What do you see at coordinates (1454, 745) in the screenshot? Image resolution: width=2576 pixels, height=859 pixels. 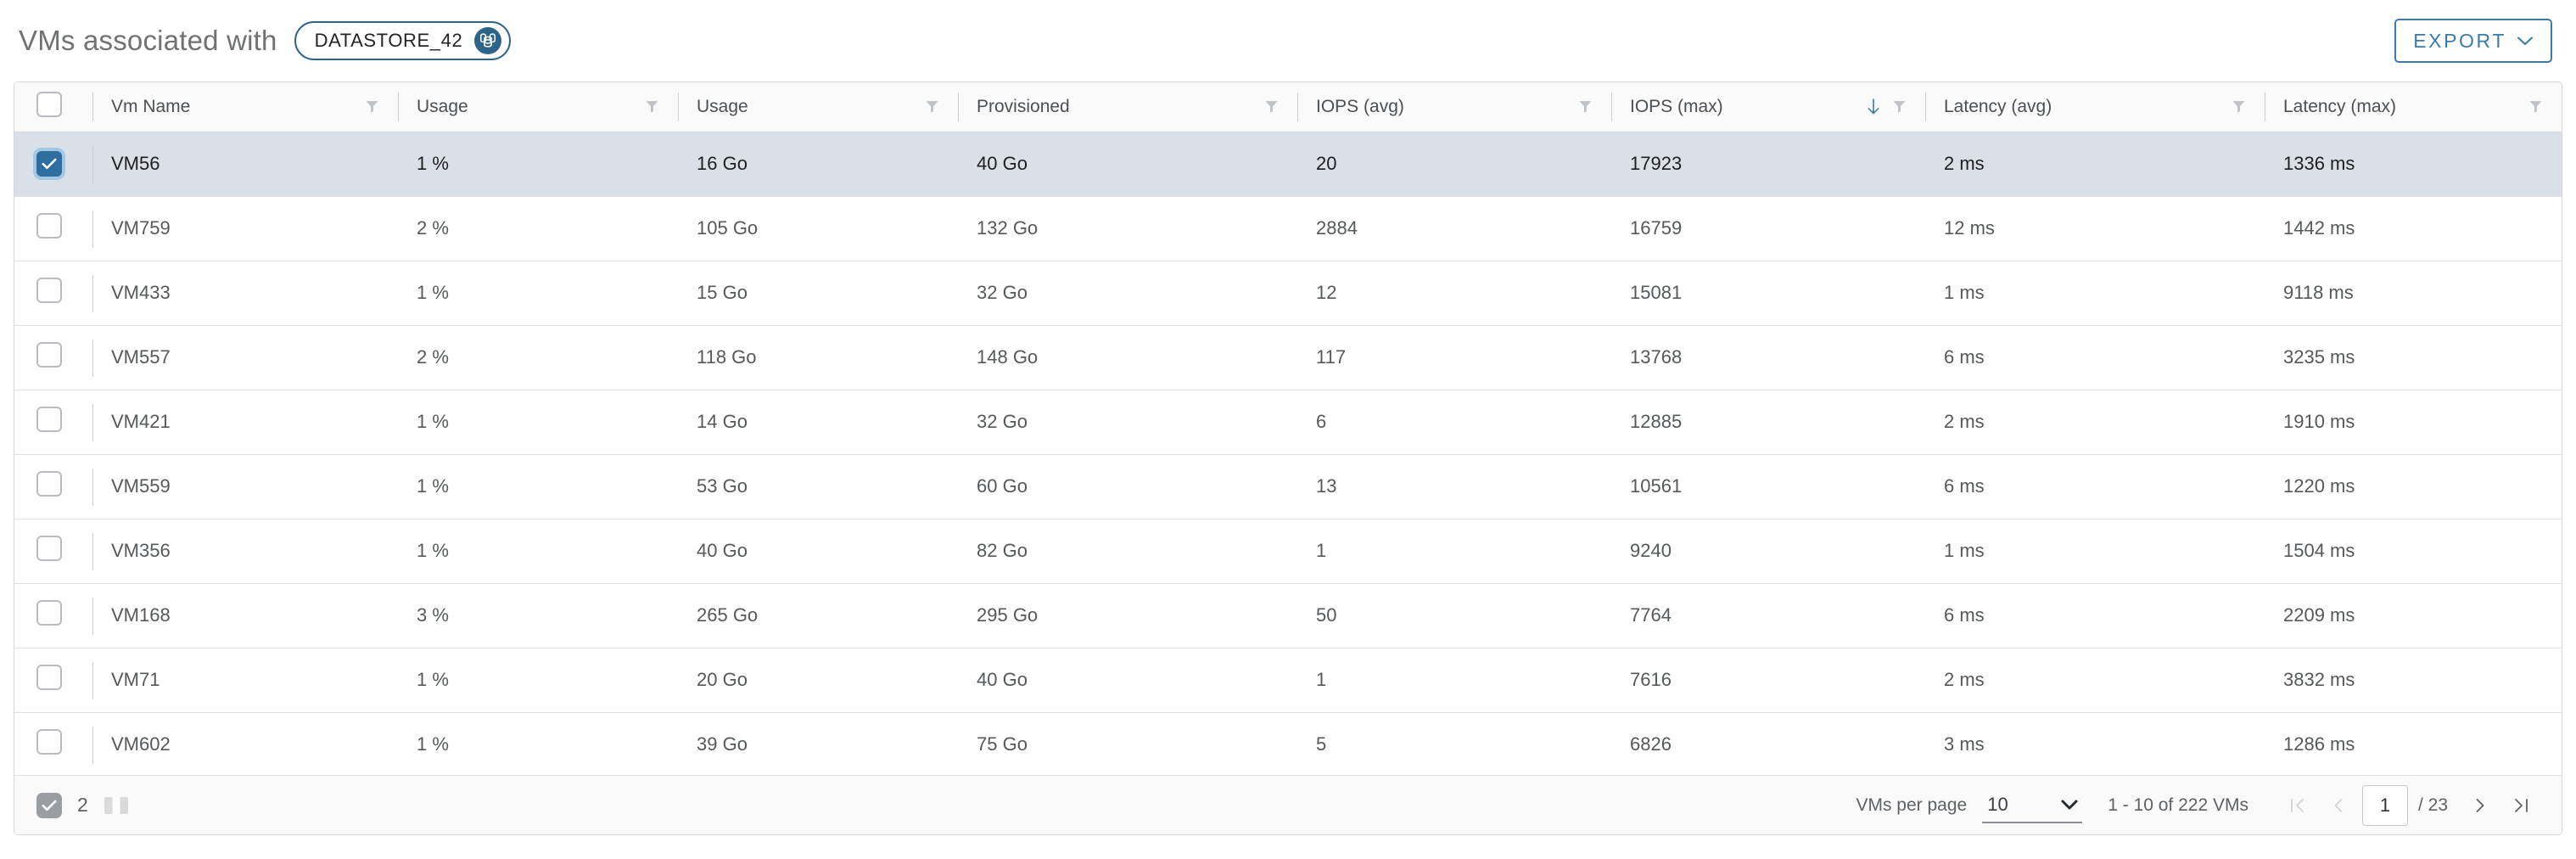 I see `cell-iops-avg: 5` at bounding box center [1454, 745].